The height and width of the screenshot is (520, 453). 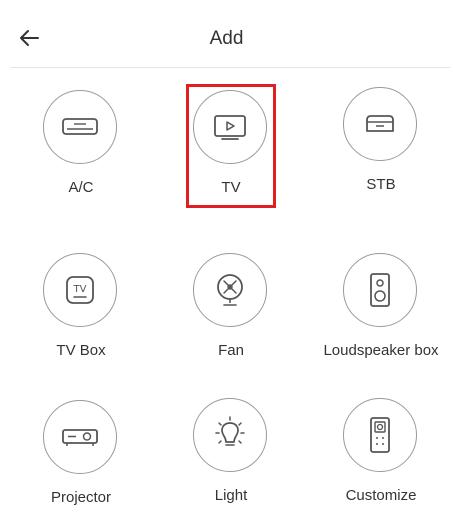 I want to click on projector-icon, so click(x=80, y=437).